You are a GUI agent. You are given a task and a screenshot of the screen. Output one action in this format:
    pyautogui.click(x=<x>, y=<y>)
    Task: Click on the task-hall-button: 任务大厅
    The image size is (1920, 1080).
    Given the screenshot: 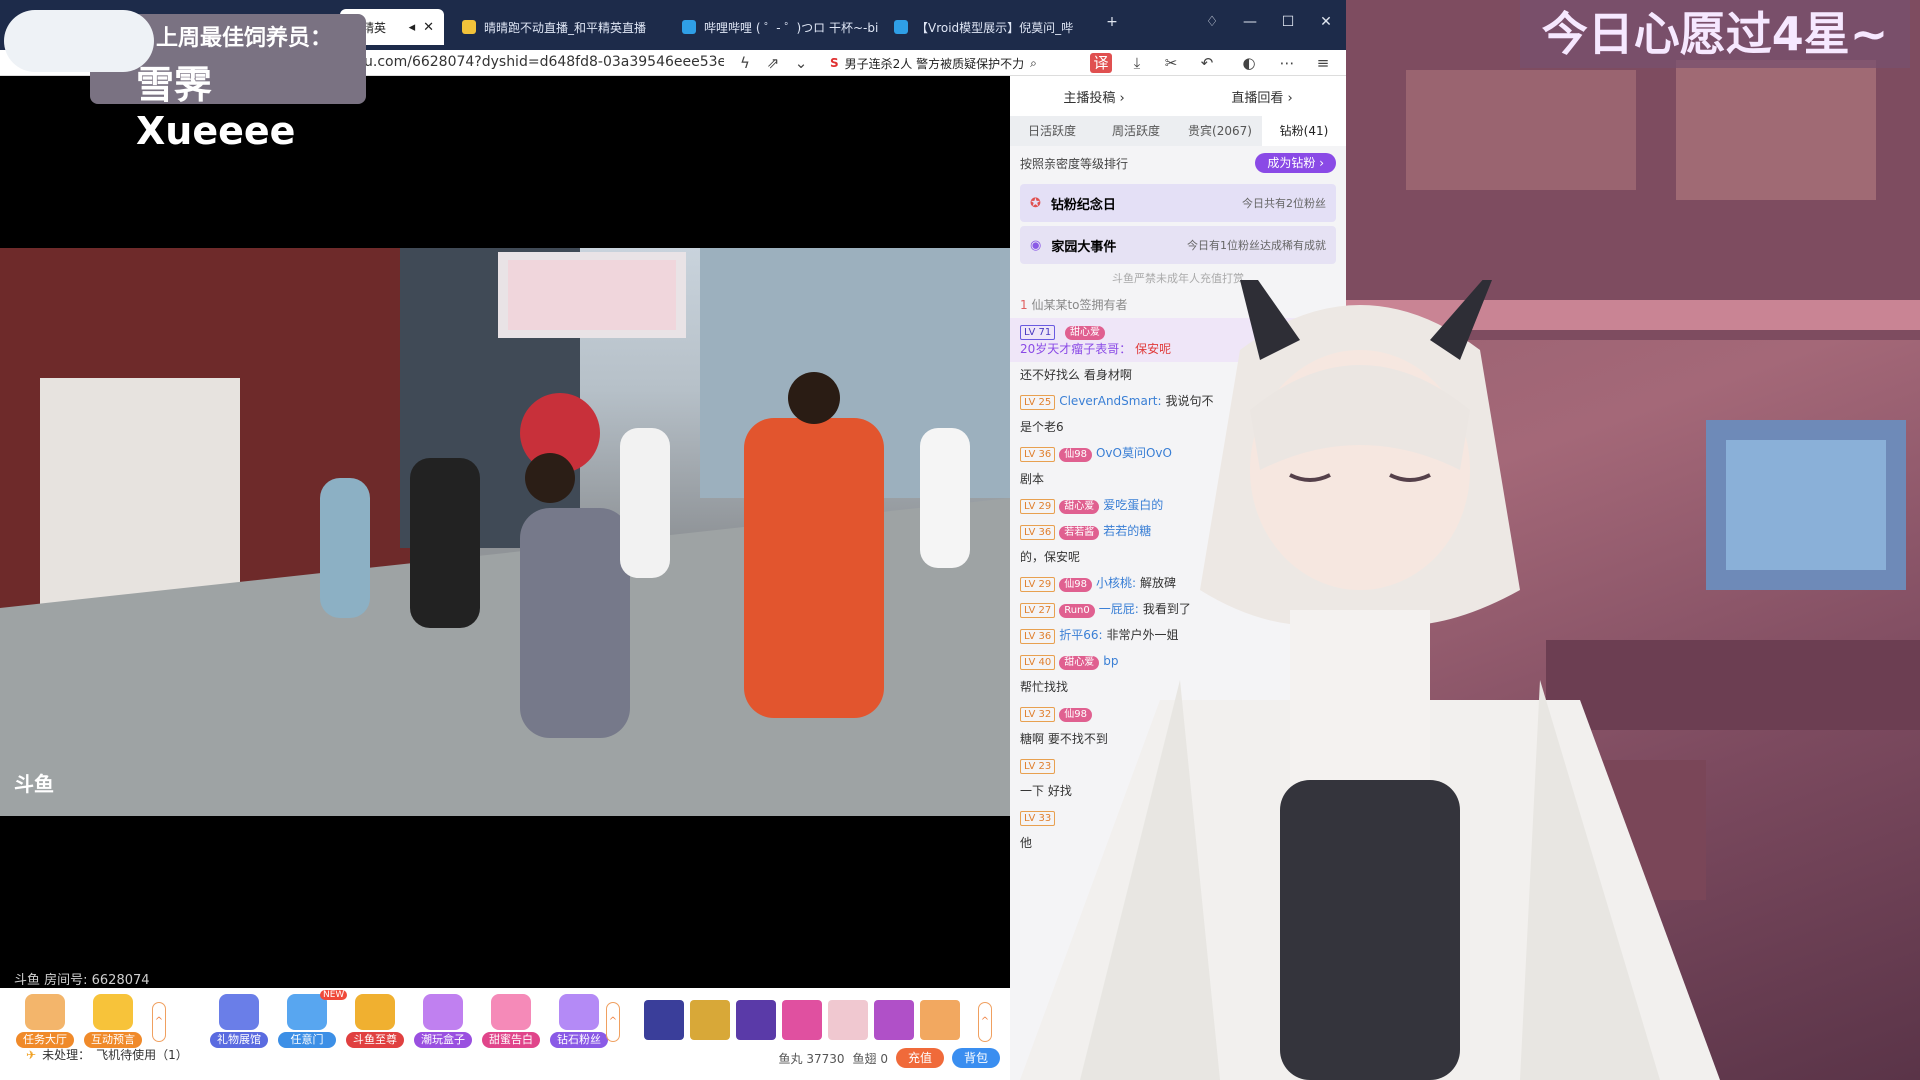 What is the action you would take?
    pyautogui.click(x=45, y=1024)
    